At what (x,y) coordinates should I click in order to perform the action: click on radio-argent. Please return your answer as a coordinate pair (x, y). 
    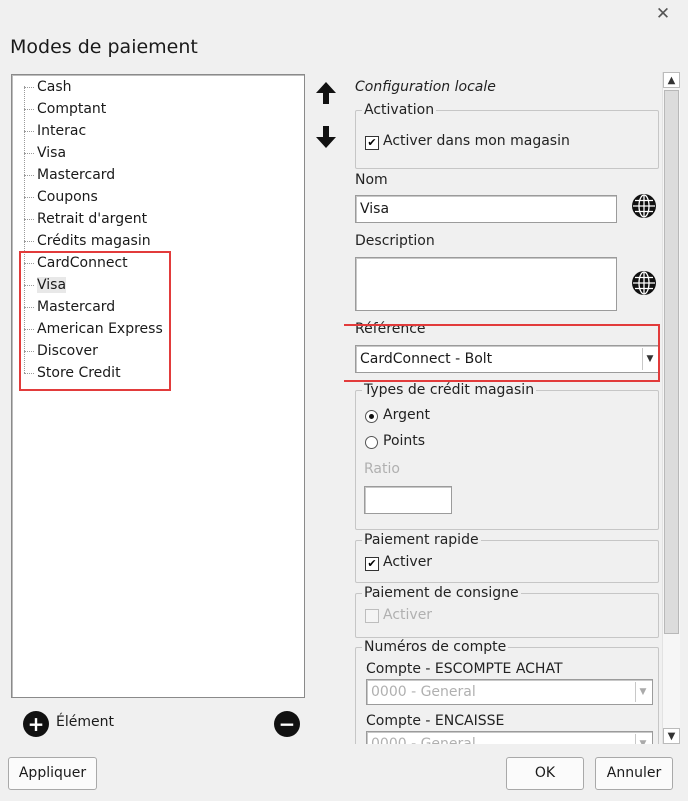
    Looking at the image, I should click on (371, 416).